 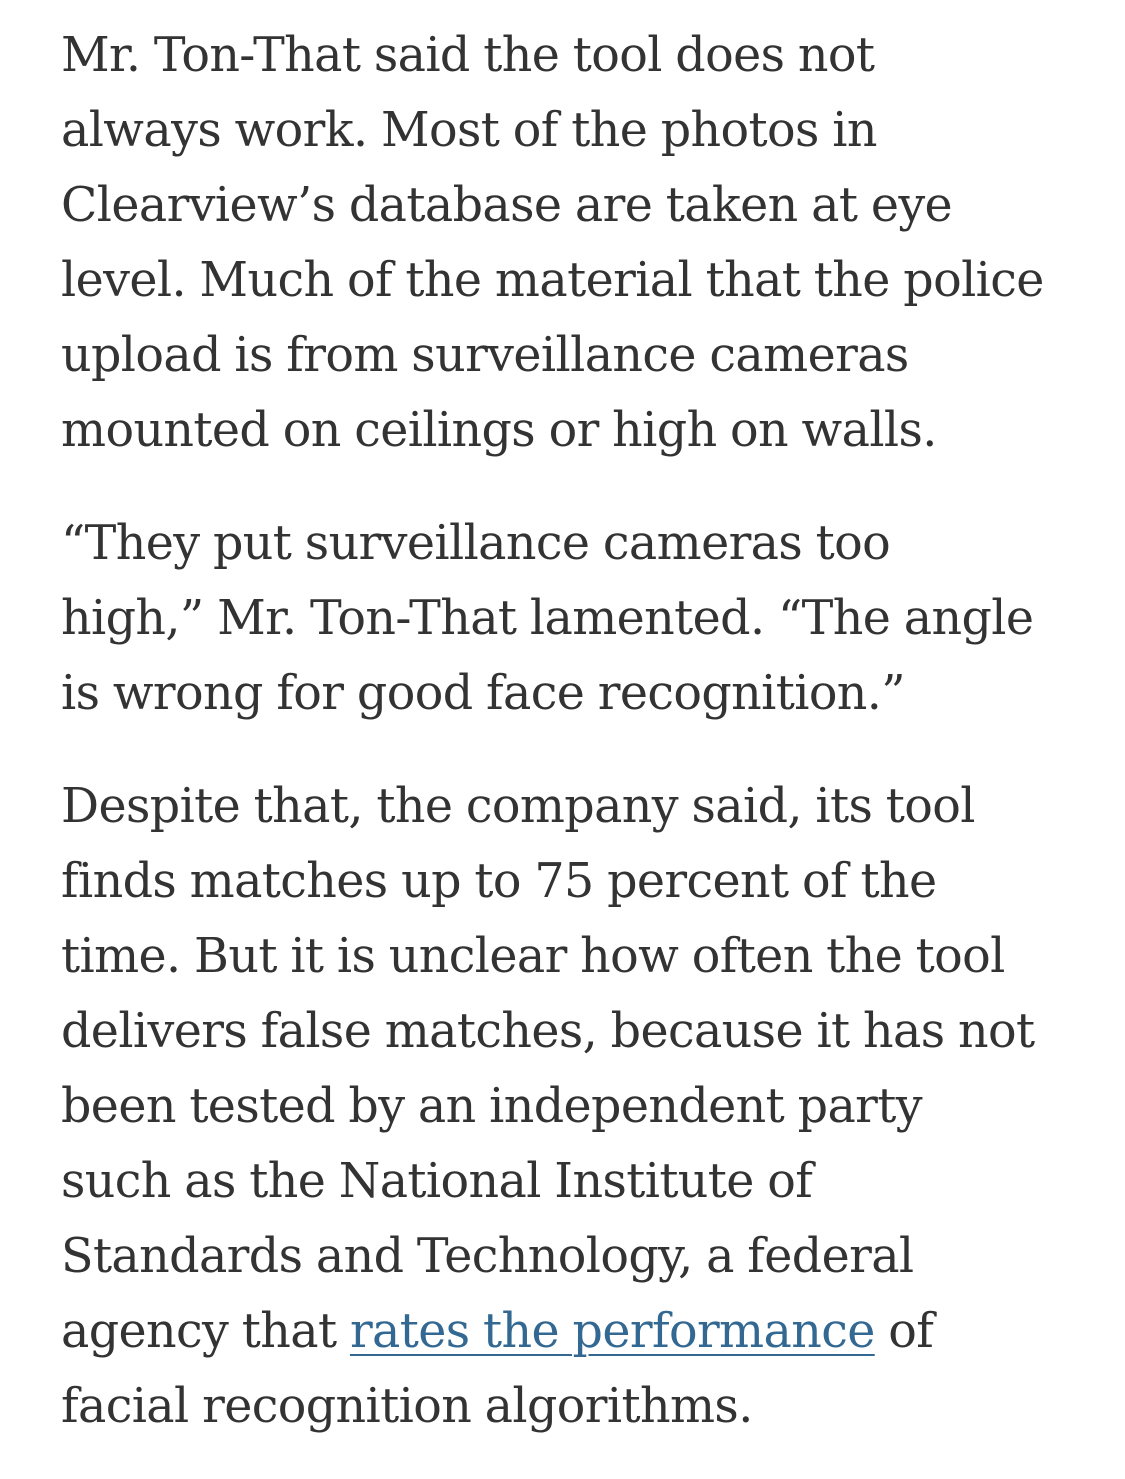 What do you see at coordinates (492, 1106) in the screenshot?
I see `text-line: been tested by an independent party` at bounding box center [492, 1106].